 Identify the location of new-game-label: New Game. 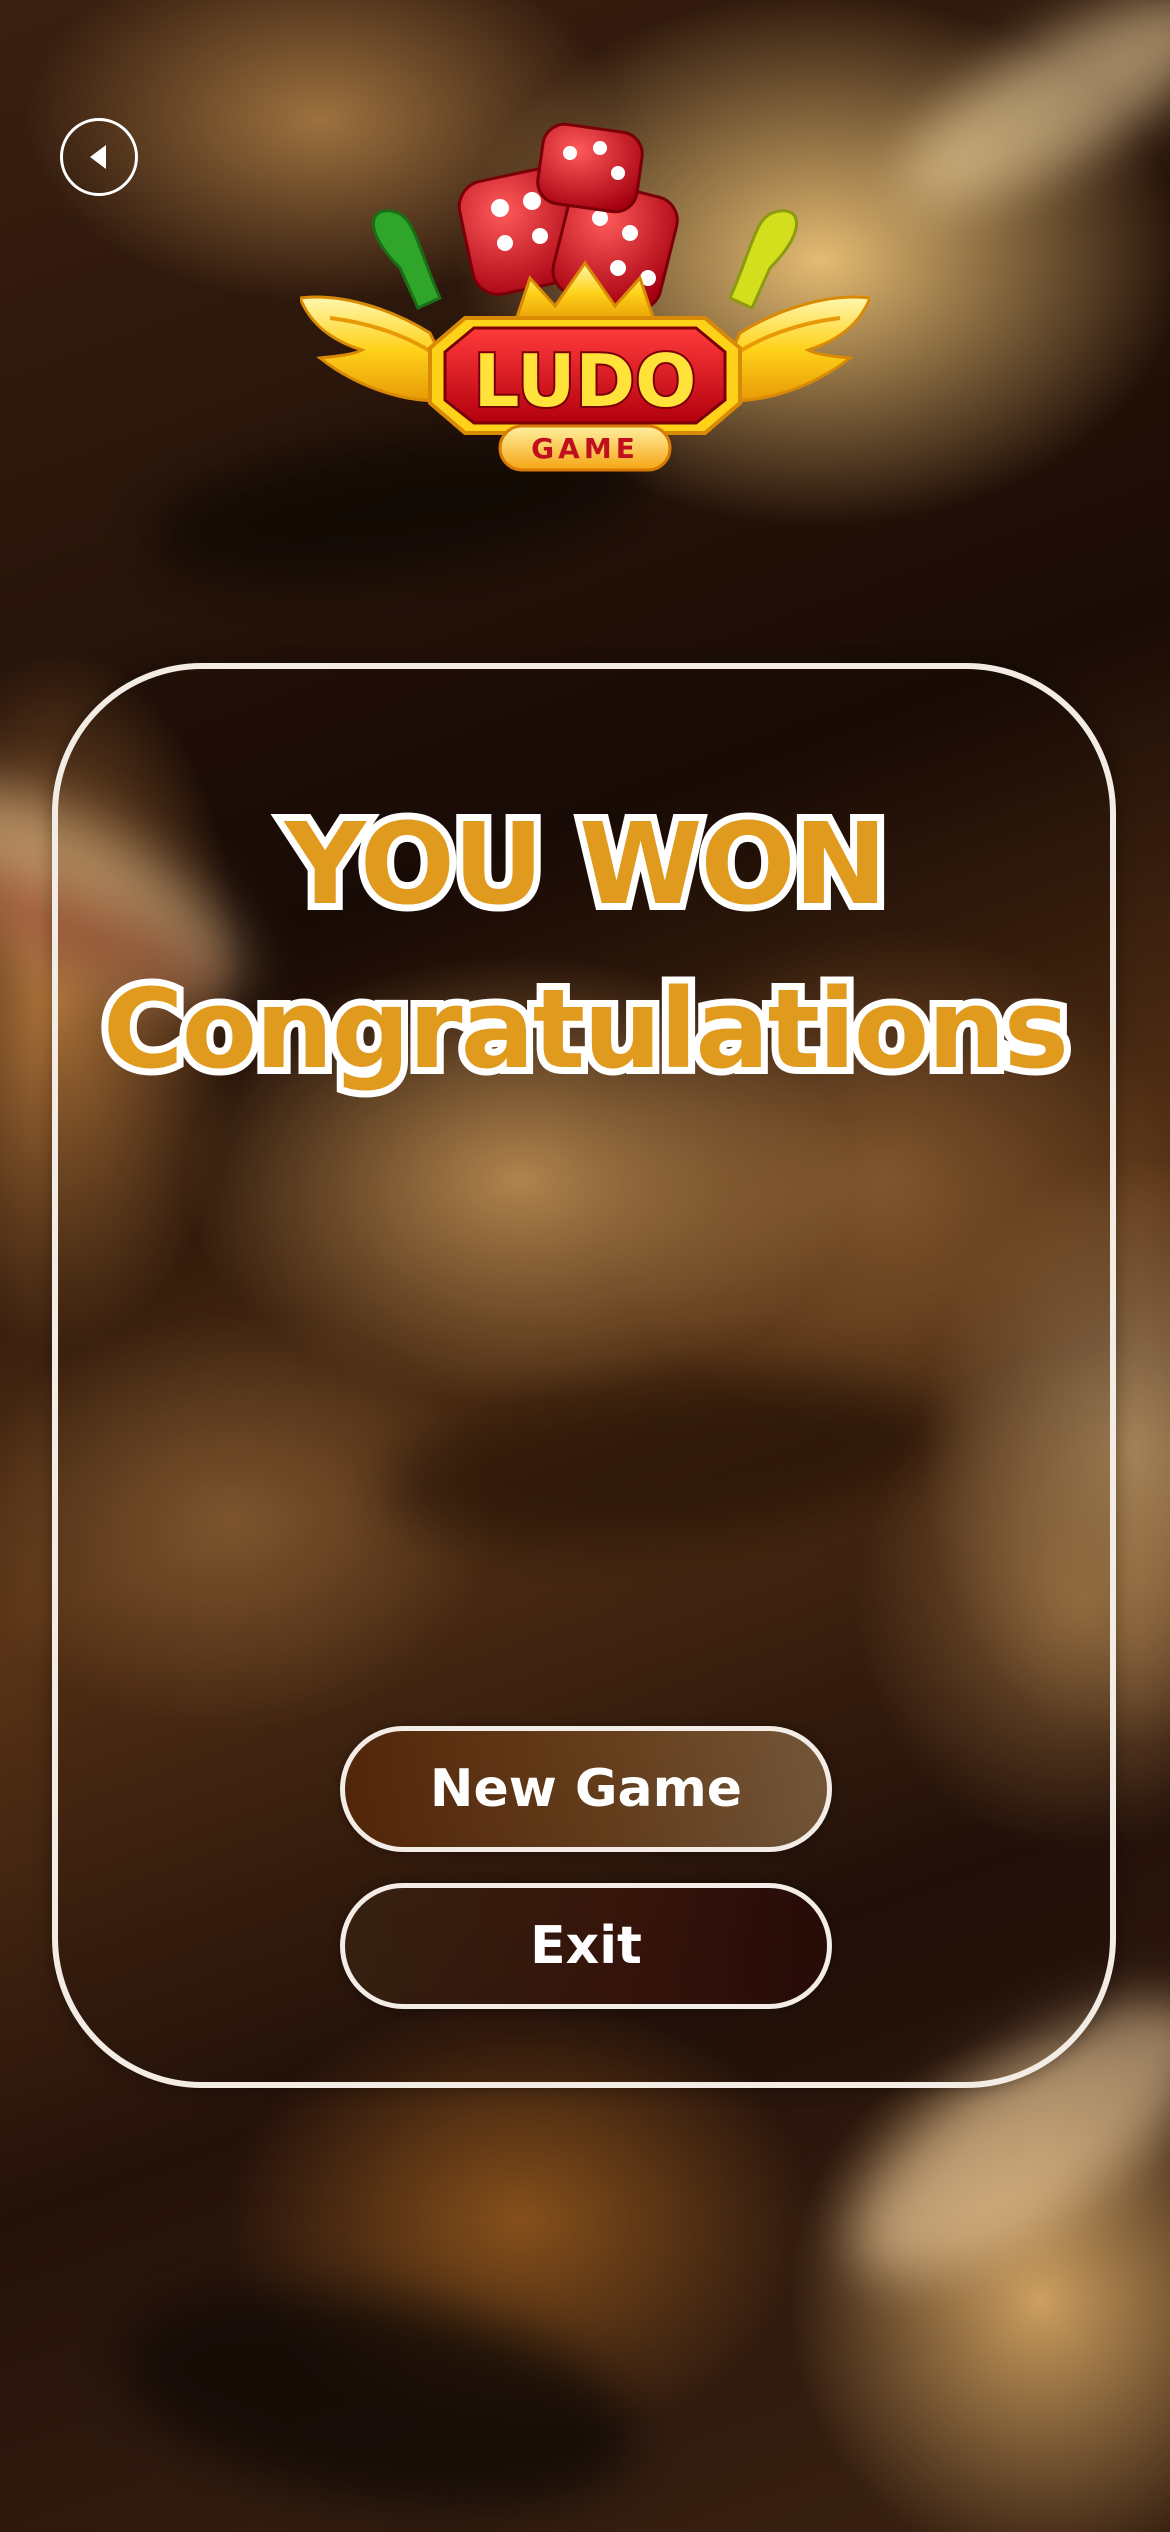
(586, 1789).